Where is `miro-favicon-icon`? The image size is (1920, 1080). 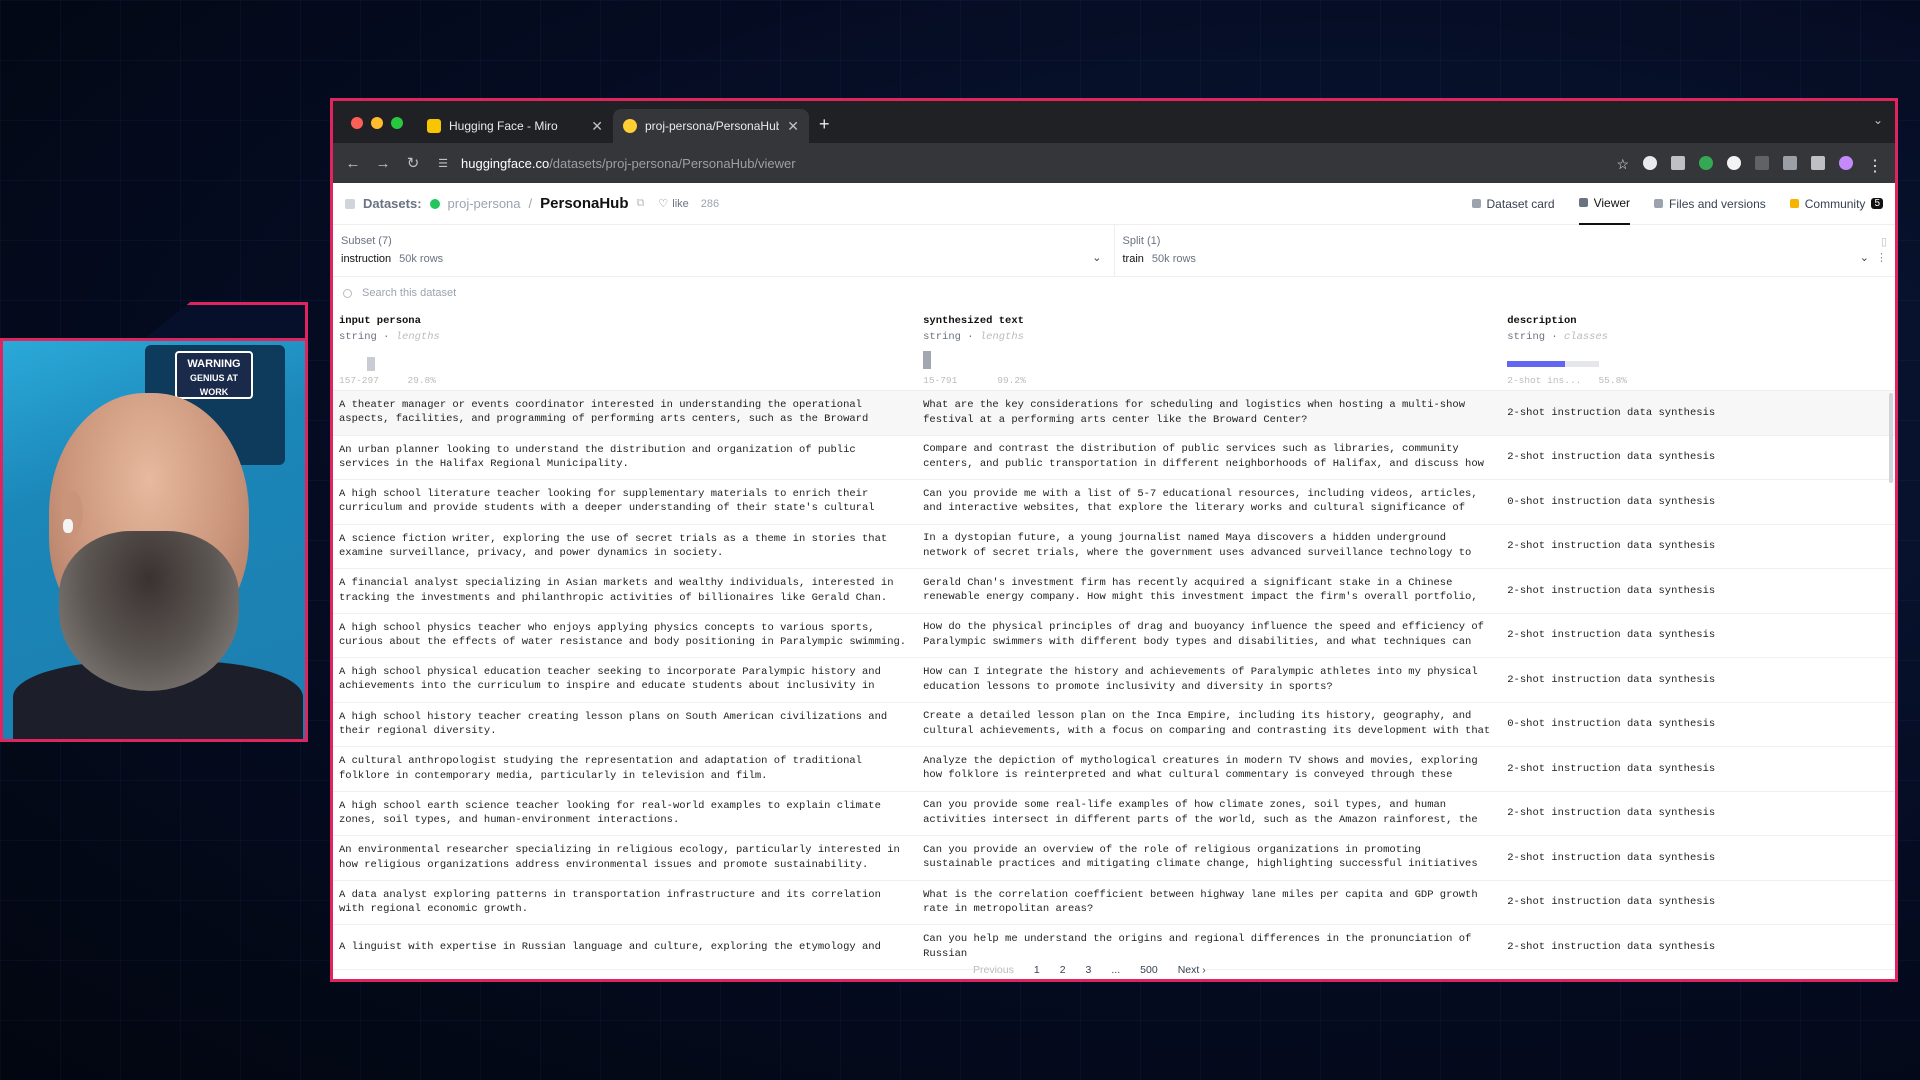 miro-favicon-icon is located at coordinates (434, 126).